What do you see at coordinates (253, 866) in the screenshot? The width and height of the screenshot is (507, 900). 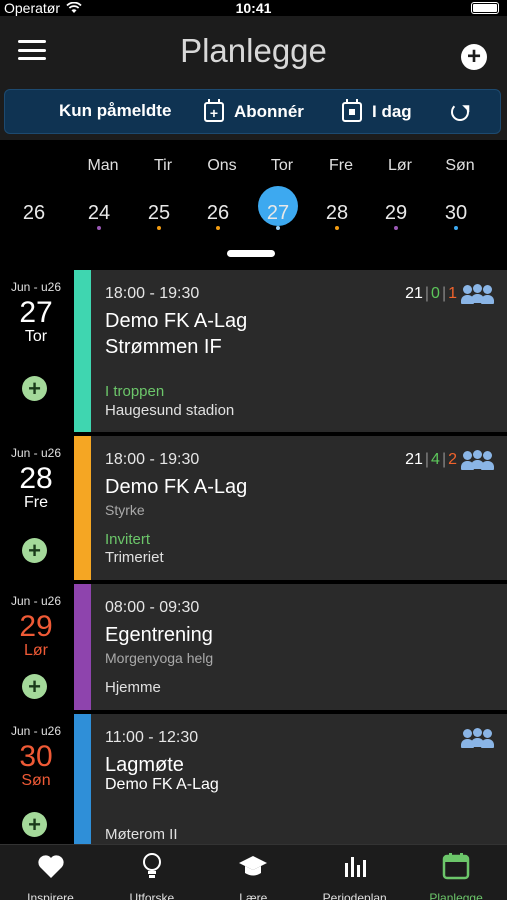 I see `graduation-cap-icon` at bounding box center [253, 866].